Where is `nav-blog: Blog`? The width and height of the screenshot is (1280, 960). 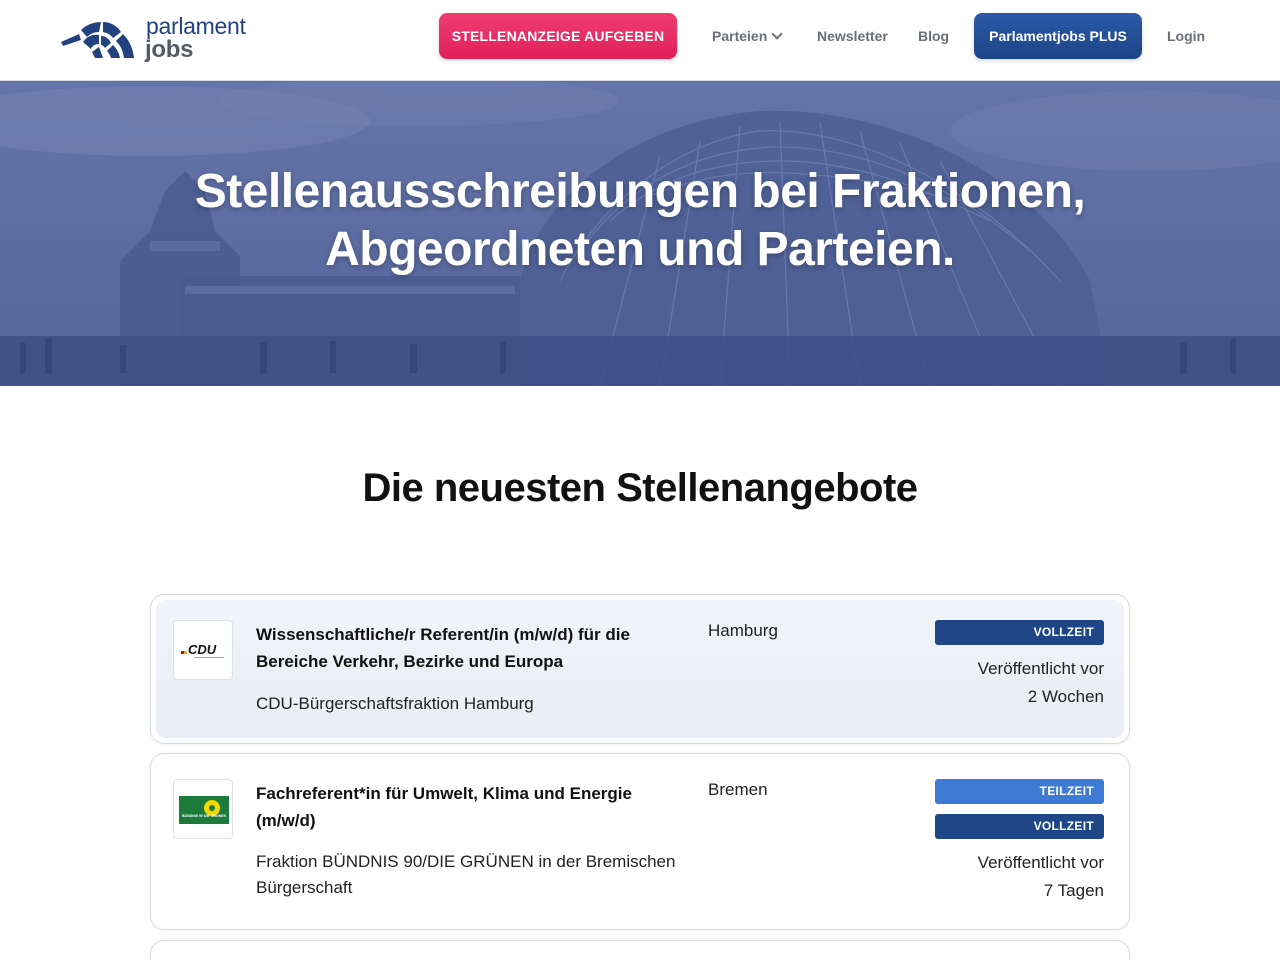
nav-blog: Blog is located at coordinates (933, 36).